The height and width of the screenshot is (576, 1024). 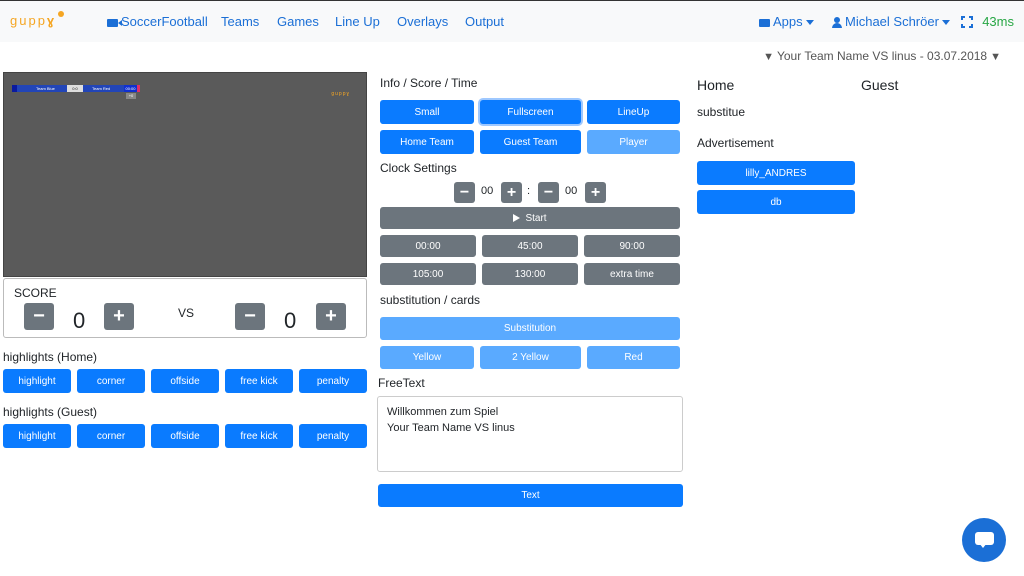 What do you see at coordinates (517, 218) in the screenshot?
I see `play-icon` at bounding box center [517, 218].